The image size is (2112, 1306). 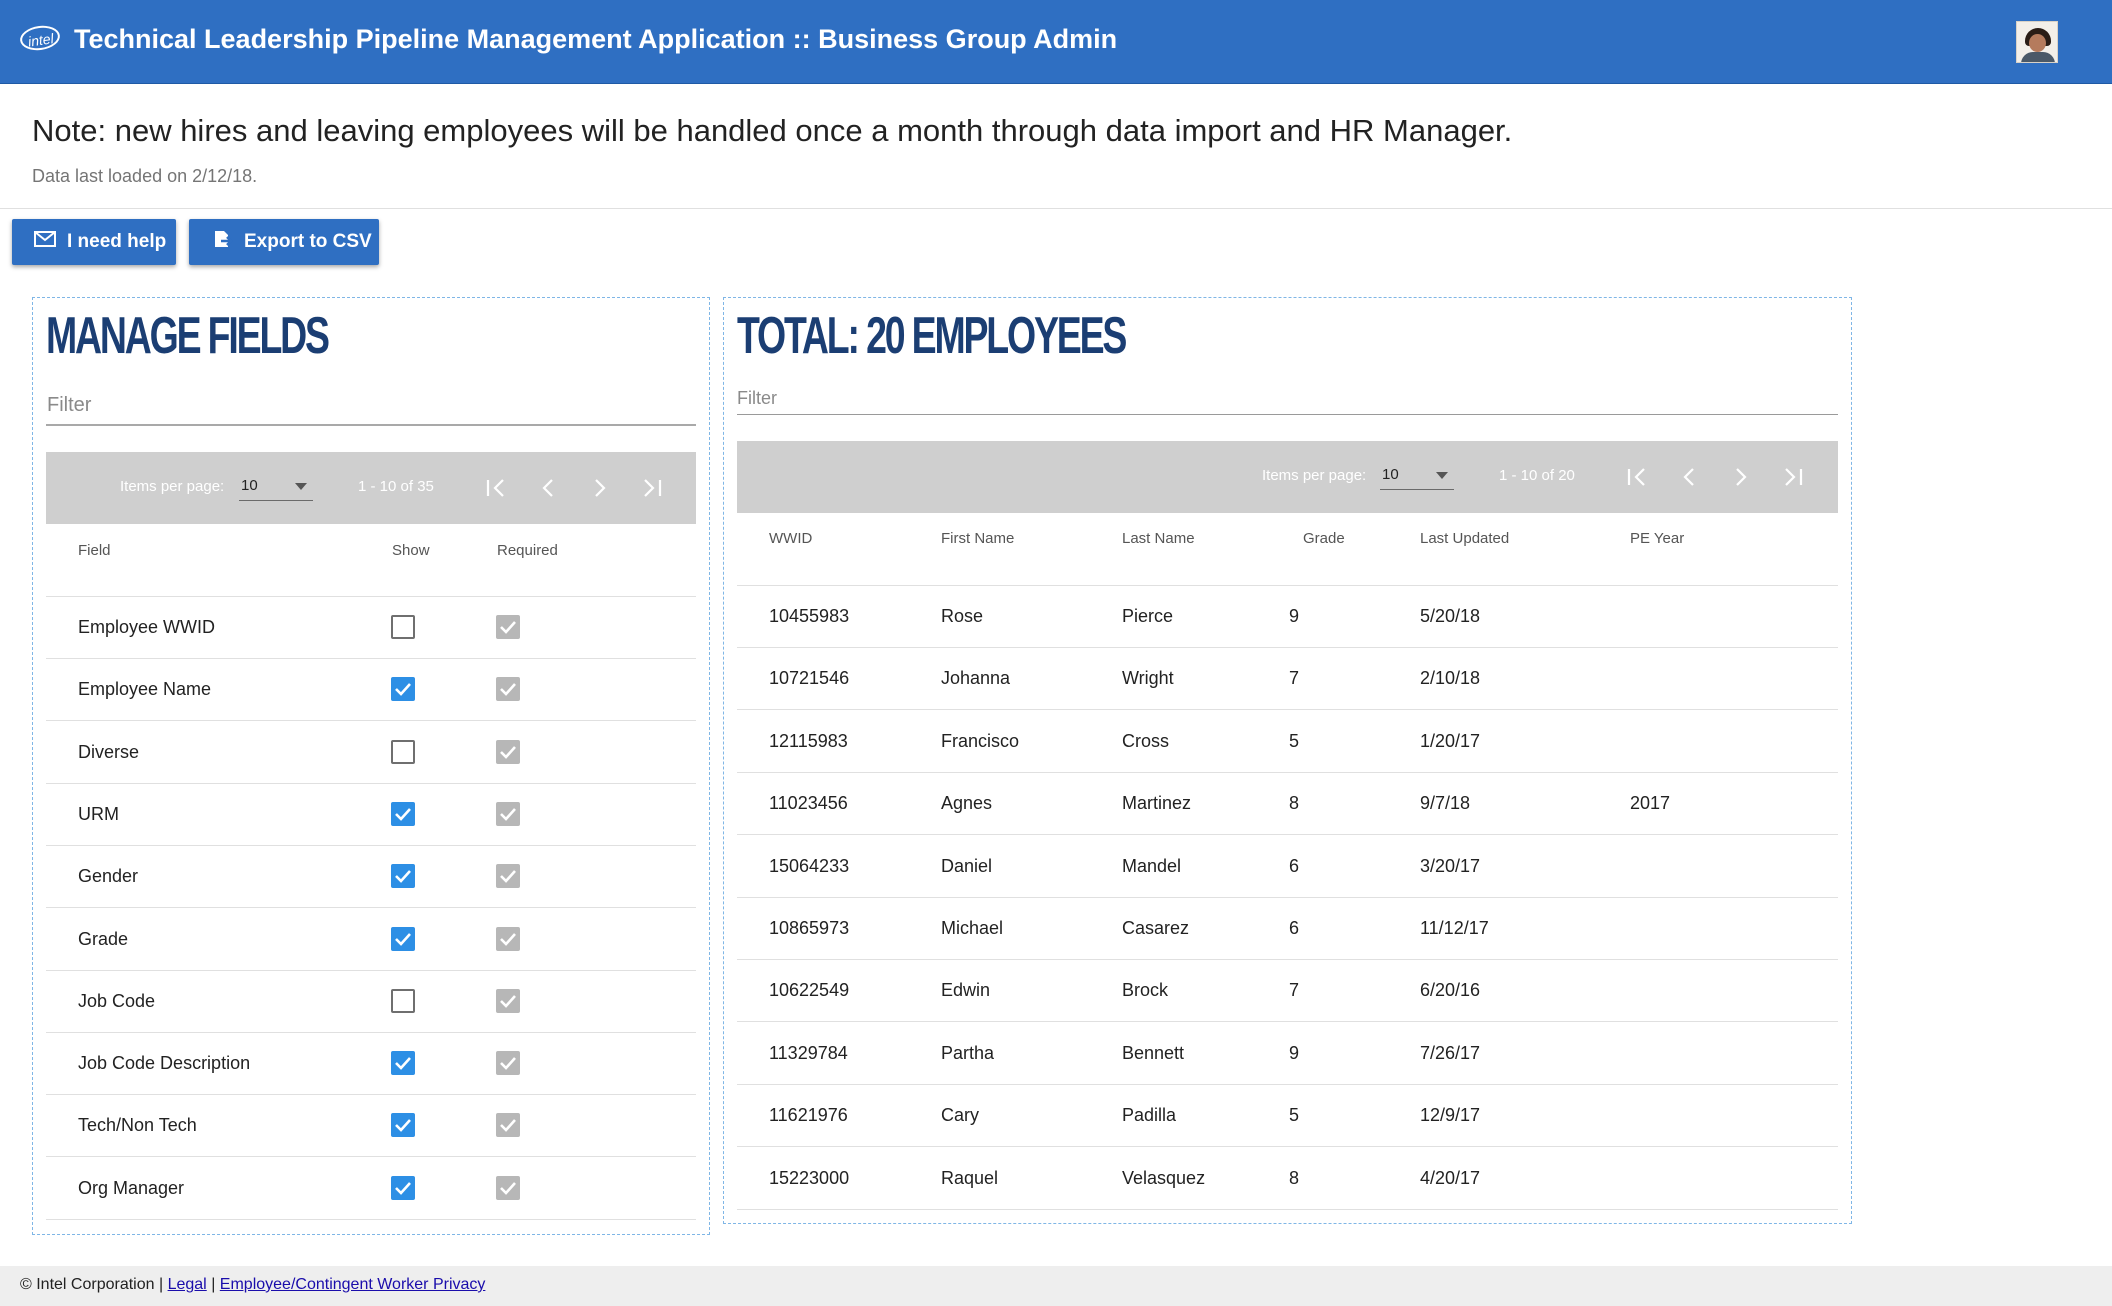 I want to click on employee-cell: Bennett, so click(x=1153, y=1052).